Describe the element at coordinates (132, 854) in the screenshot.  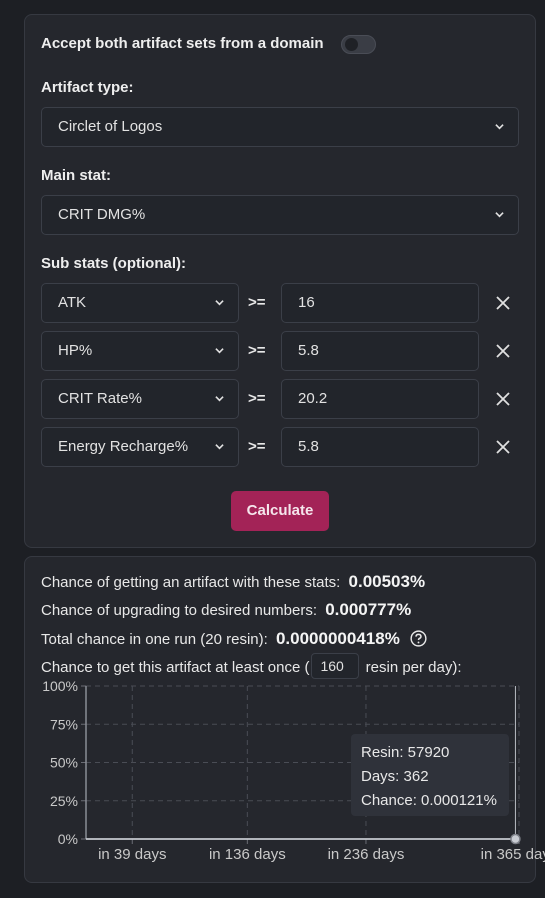
I see `x-tick-label: in 39 days` at that location.